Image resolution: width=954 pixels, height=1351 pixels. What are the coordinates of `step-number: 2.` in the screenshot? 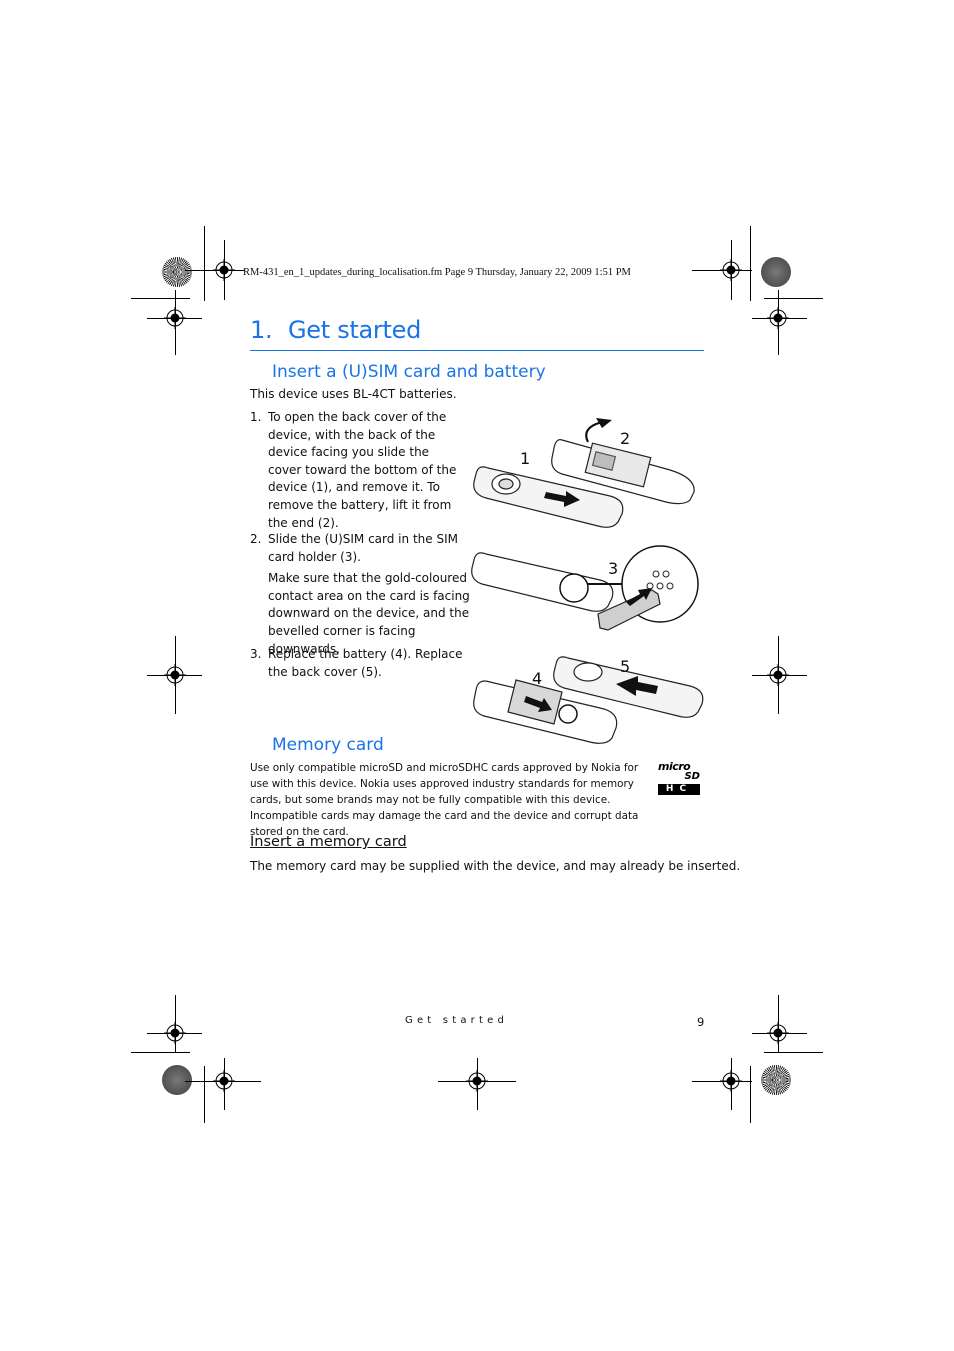 It's located at (256, 539).